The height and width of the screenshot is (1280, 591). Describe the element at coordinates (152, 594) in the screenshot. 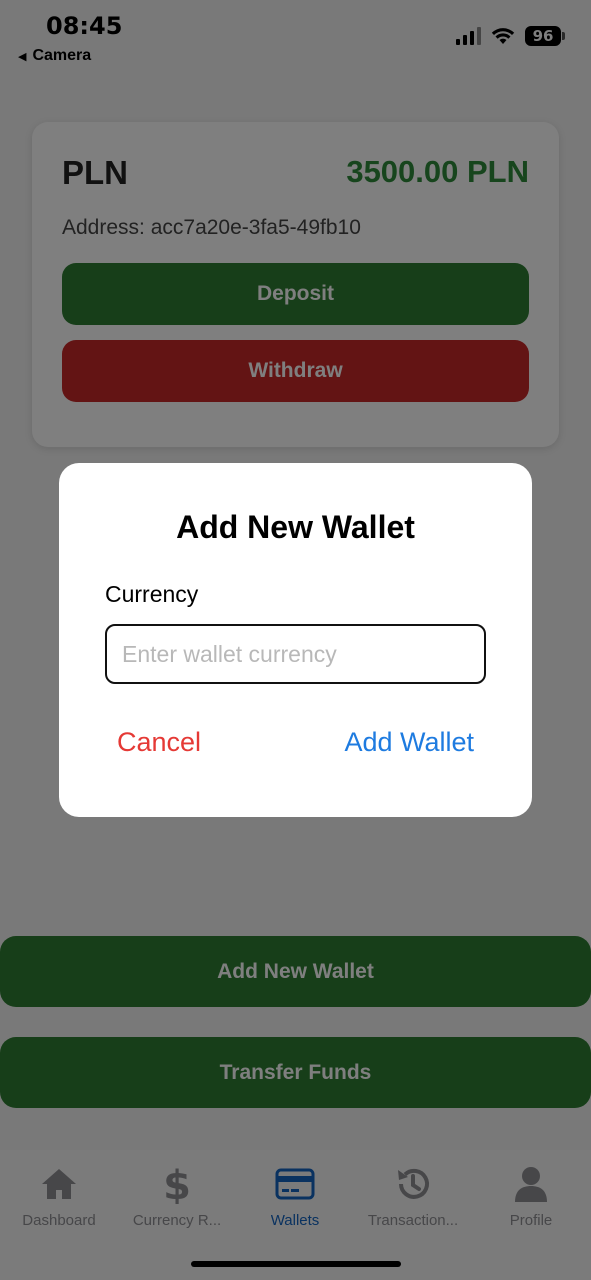

I see `currency-field-label: Currency` at that location.